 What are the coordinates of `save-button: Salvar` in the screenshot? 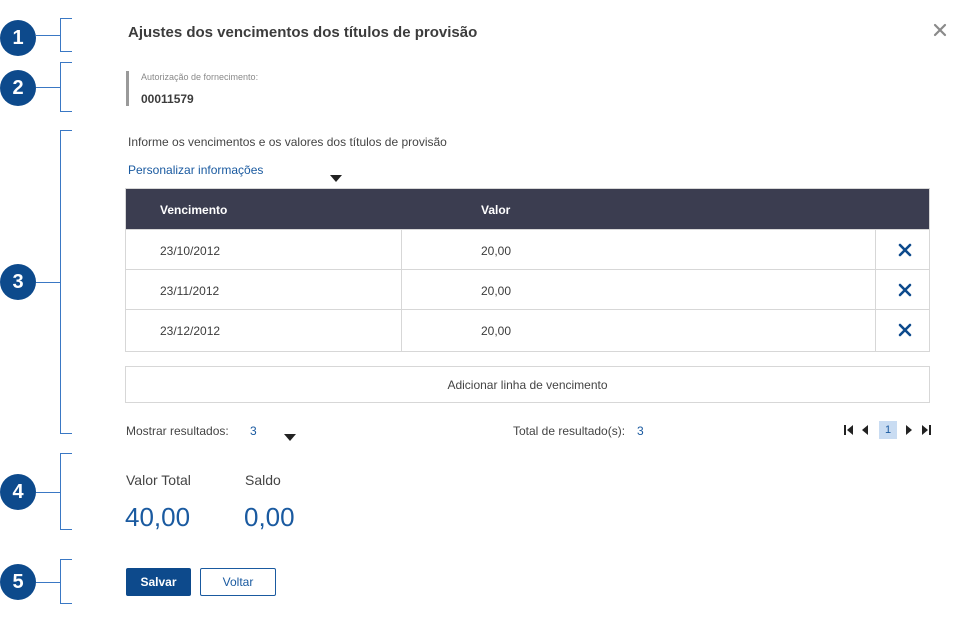 It's located at (158, 582).